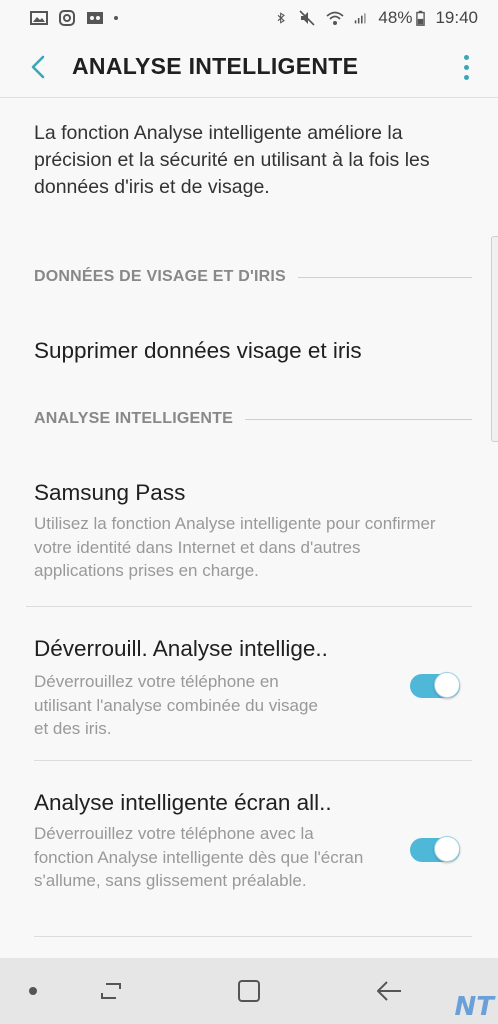 Image resolution: width=498 pixels, height=1024 pixels. I want to click on more-options-button, so click(466, 67).